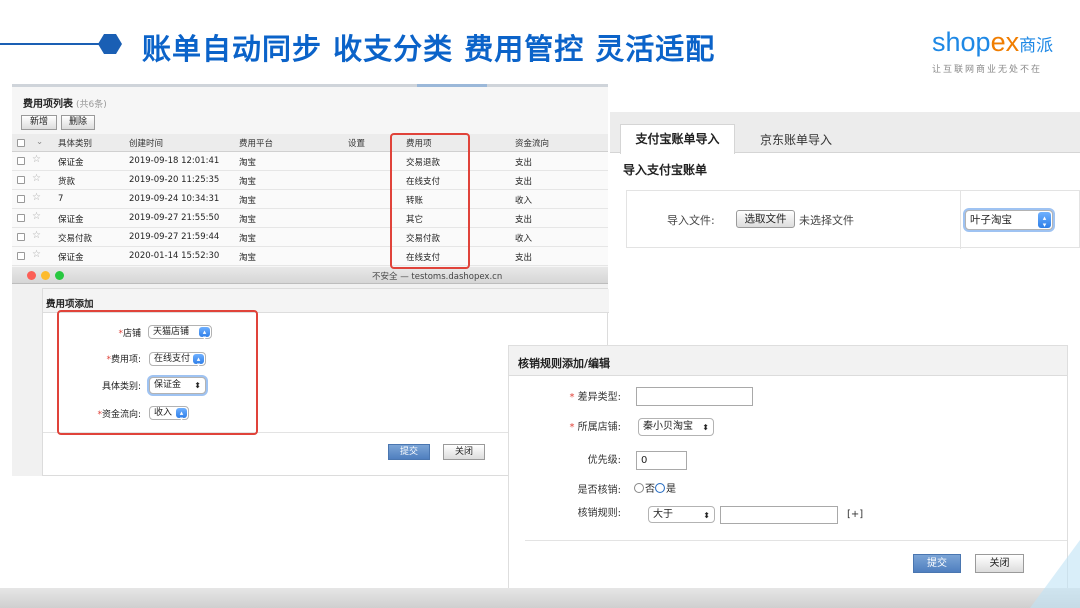  What do you see at coordinates (430, 201) in the screenshot?
I see `fee-item-highlight` at bounding box center [430, 201].